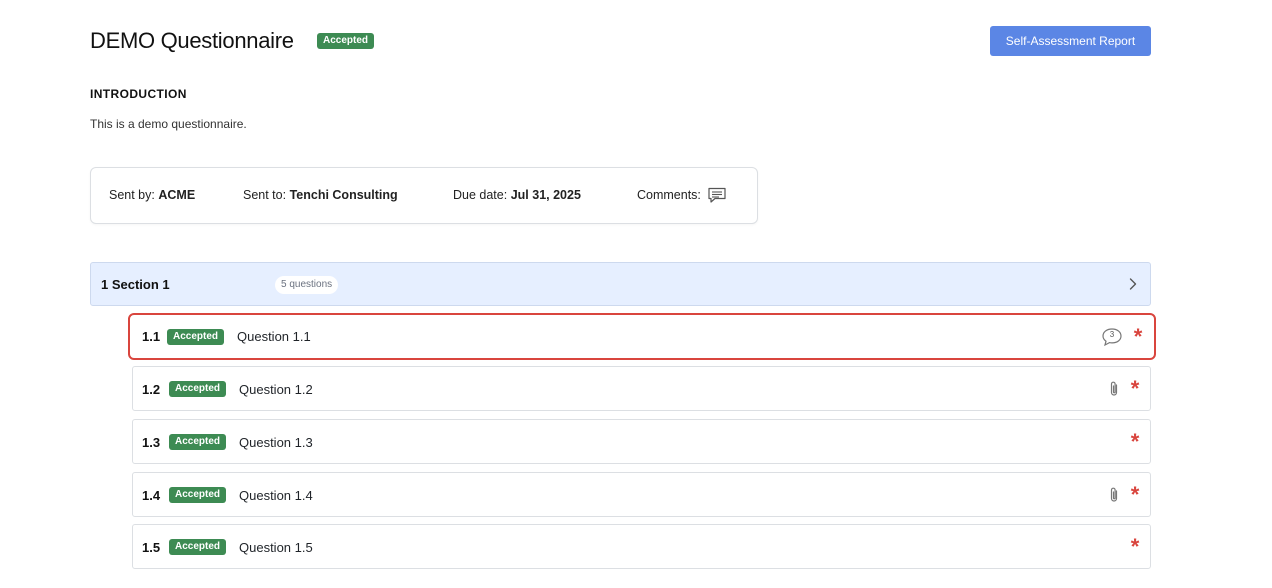 Image resolution: width=1272 pixels, height=588 pixels. What do you see at coordinates (135, 284) in the screenshot?
I see `section-title: 1 Section 1` at bounding box center [135, 284].